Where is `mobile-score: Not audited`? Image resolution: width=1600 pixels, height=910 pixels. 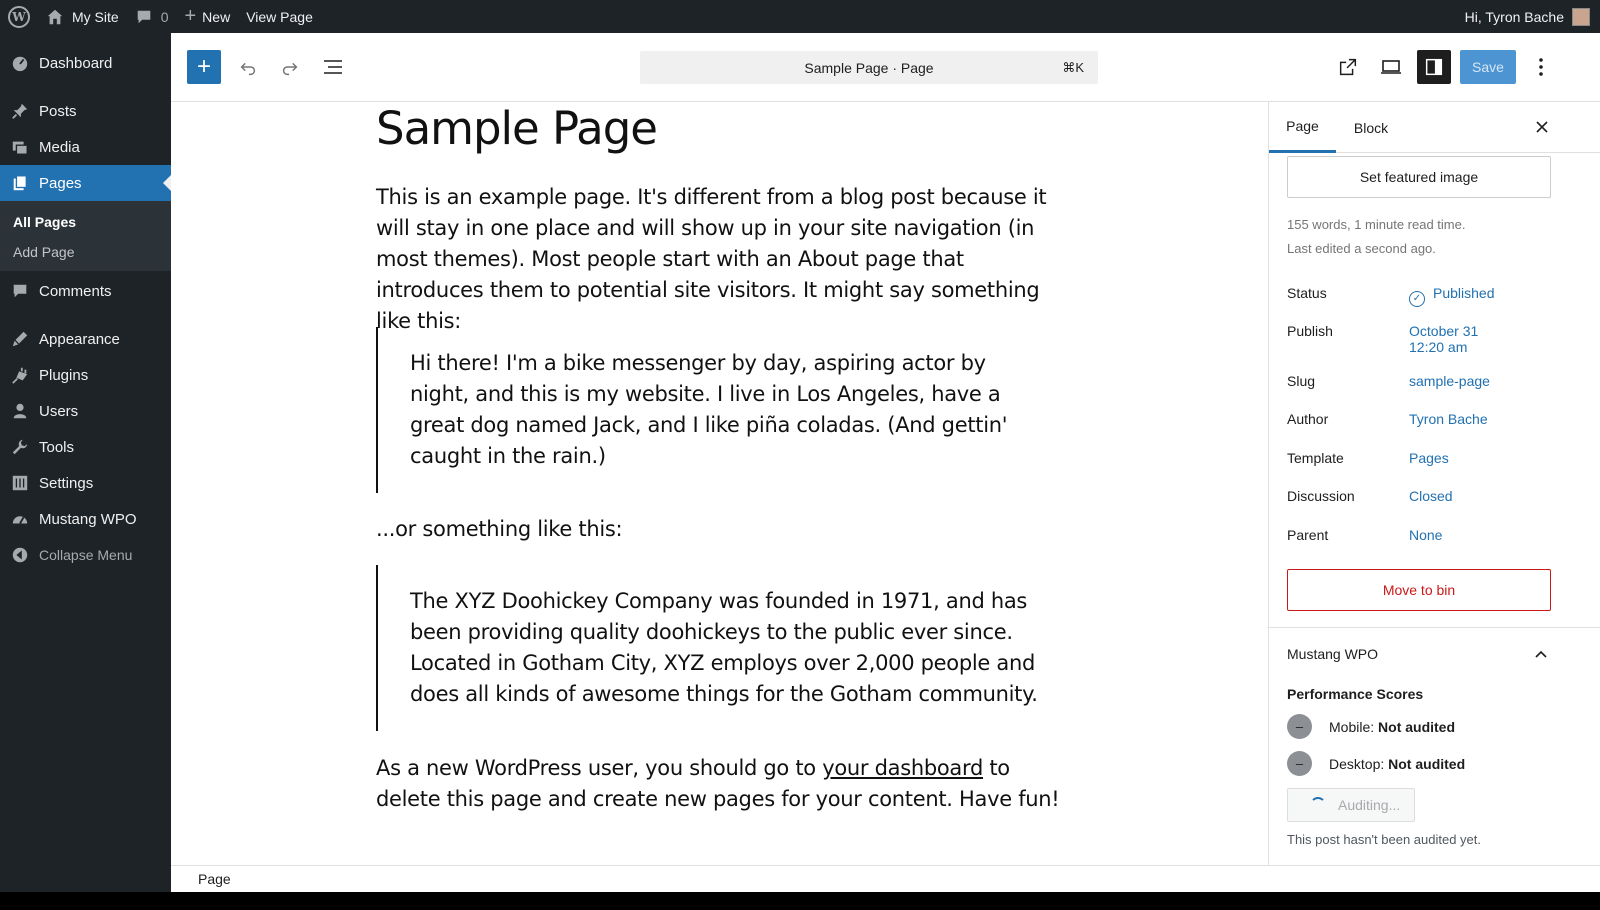
mobile-score: Not audited is located at coordinates (1417, 726).